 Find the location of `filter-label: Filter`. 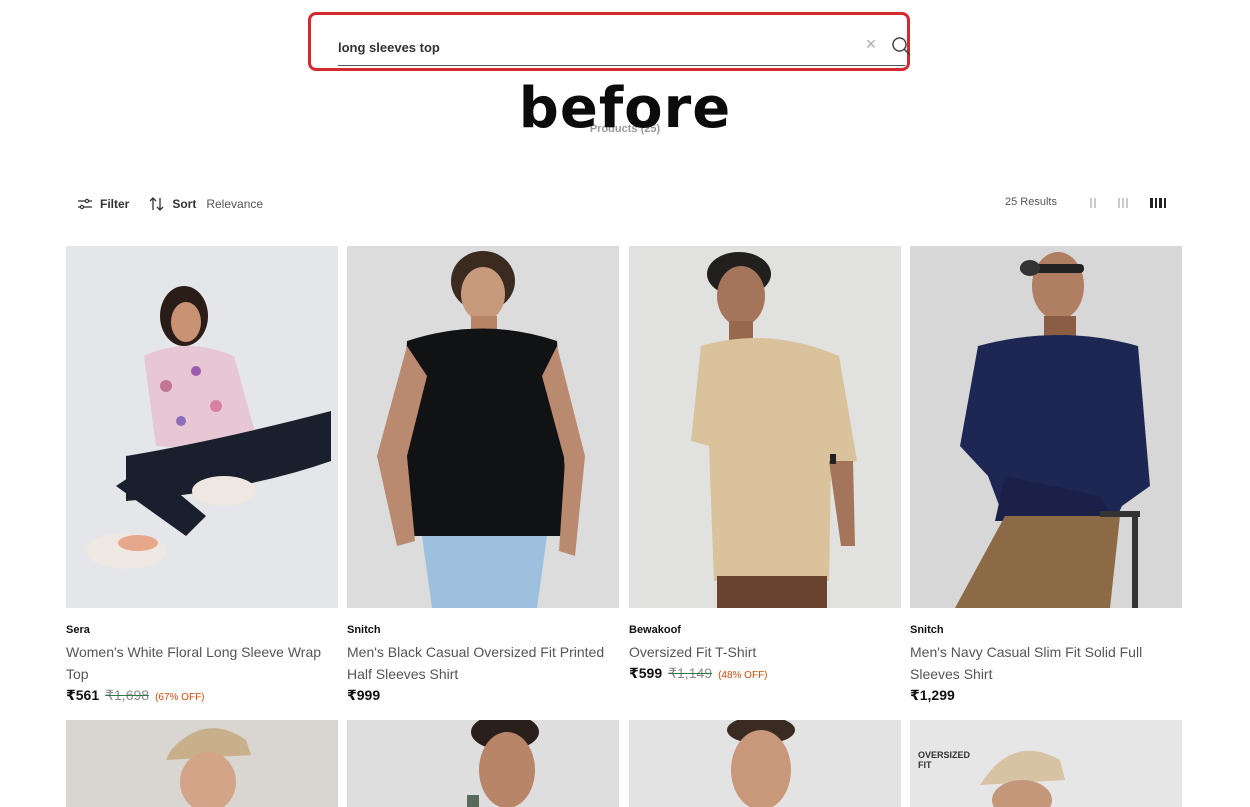

filter-label: Filter is located at coordinates (115, 204).